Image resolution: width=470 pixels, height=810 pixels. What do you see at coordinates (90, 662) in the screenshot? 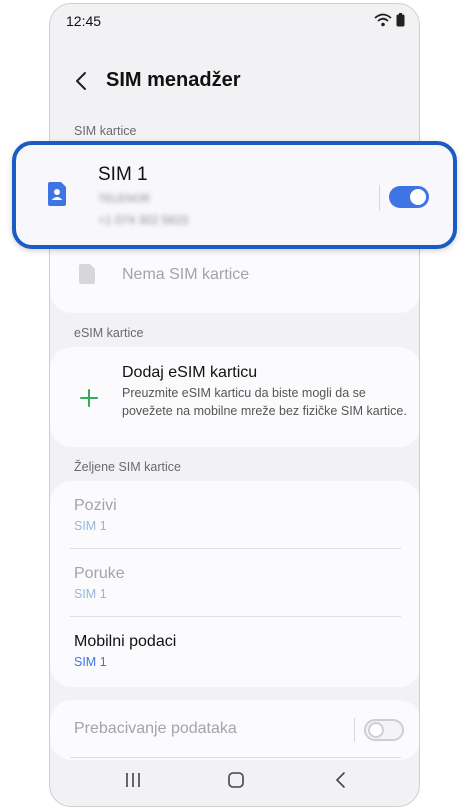
I see `mobile-data-value: SIM 1` at bounding box center [90, 662].